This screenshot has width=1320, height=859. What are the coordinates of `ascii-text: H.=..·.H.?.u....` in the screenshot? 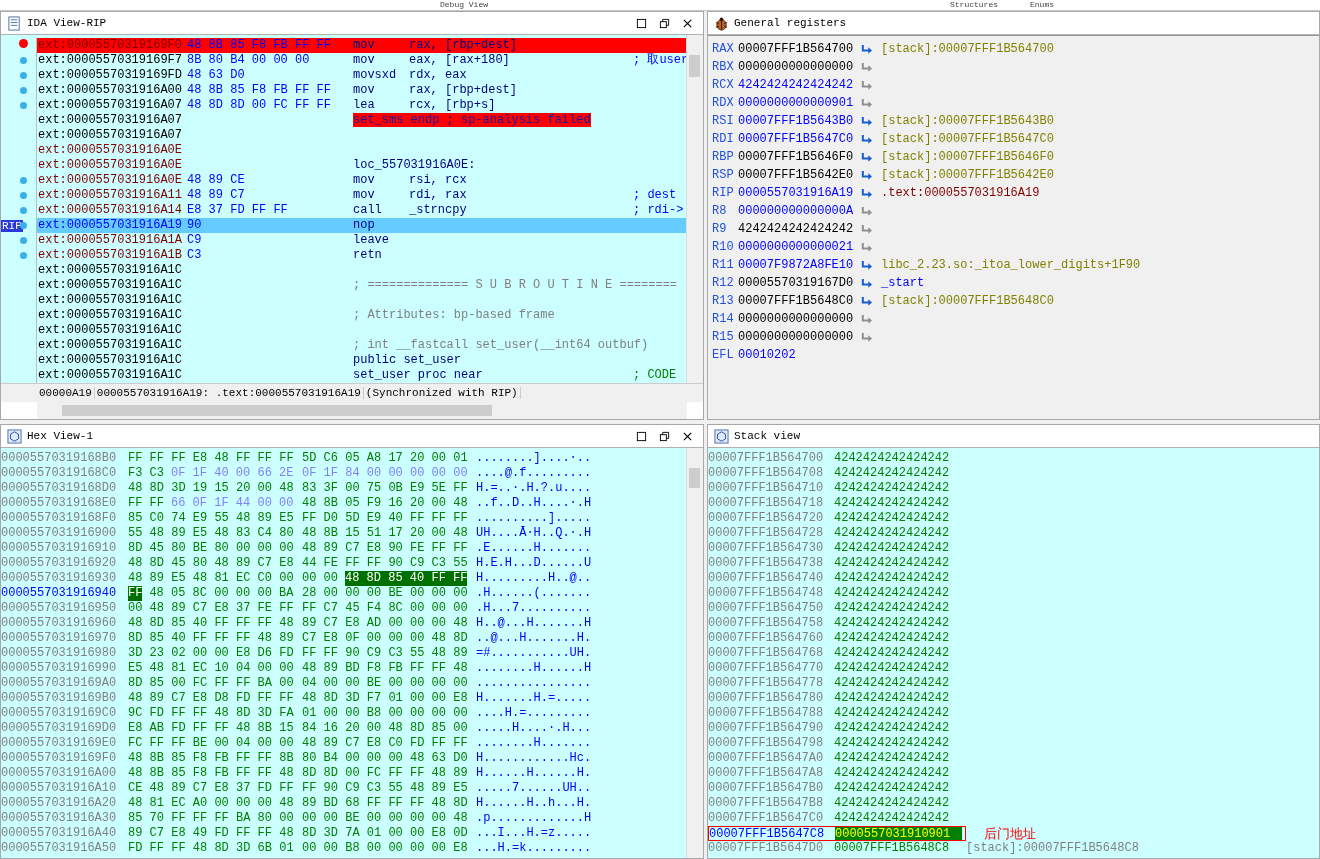 It's located at (534, 488).